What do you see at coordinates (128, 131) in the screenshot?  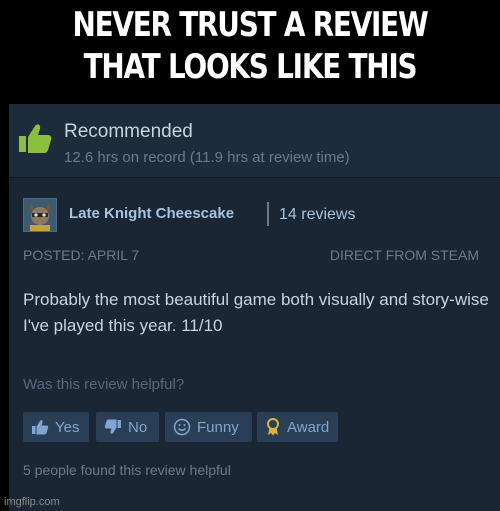 I see `verdict-label: Recommended` at bounding box center [128, 131].